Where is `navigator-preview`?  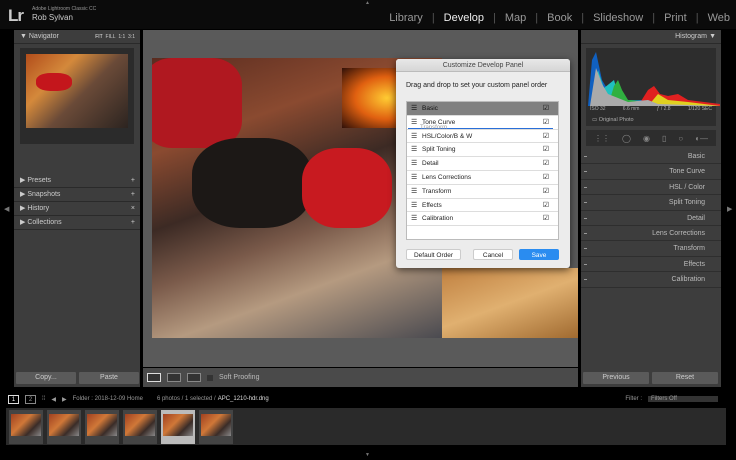
navigator-preview is located at coordinates (77, 96).